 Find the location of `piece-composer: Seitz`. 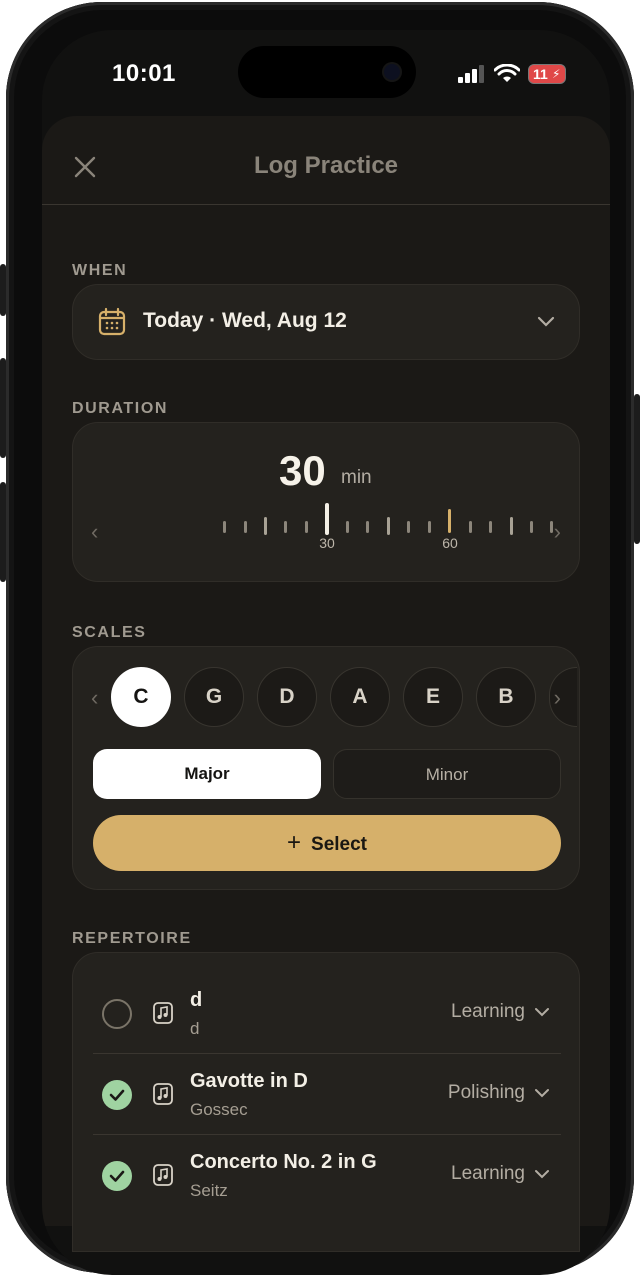

piece-composer: Seitz is located at coordinates (209, 1190).